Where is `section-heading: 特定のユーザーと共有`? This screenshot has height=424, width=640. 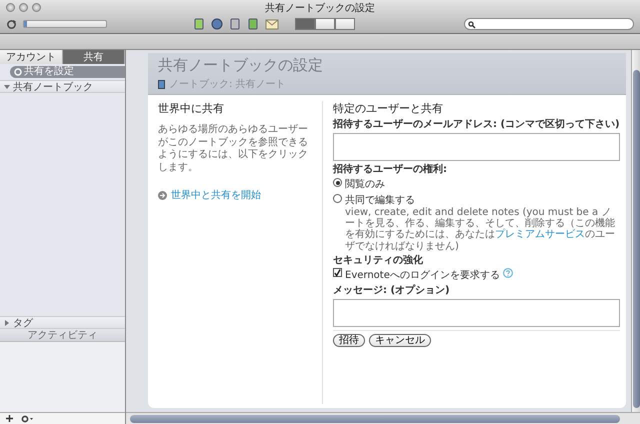 section-heading: 特定のユーザーと共有 is located at coordinates (388, 108).